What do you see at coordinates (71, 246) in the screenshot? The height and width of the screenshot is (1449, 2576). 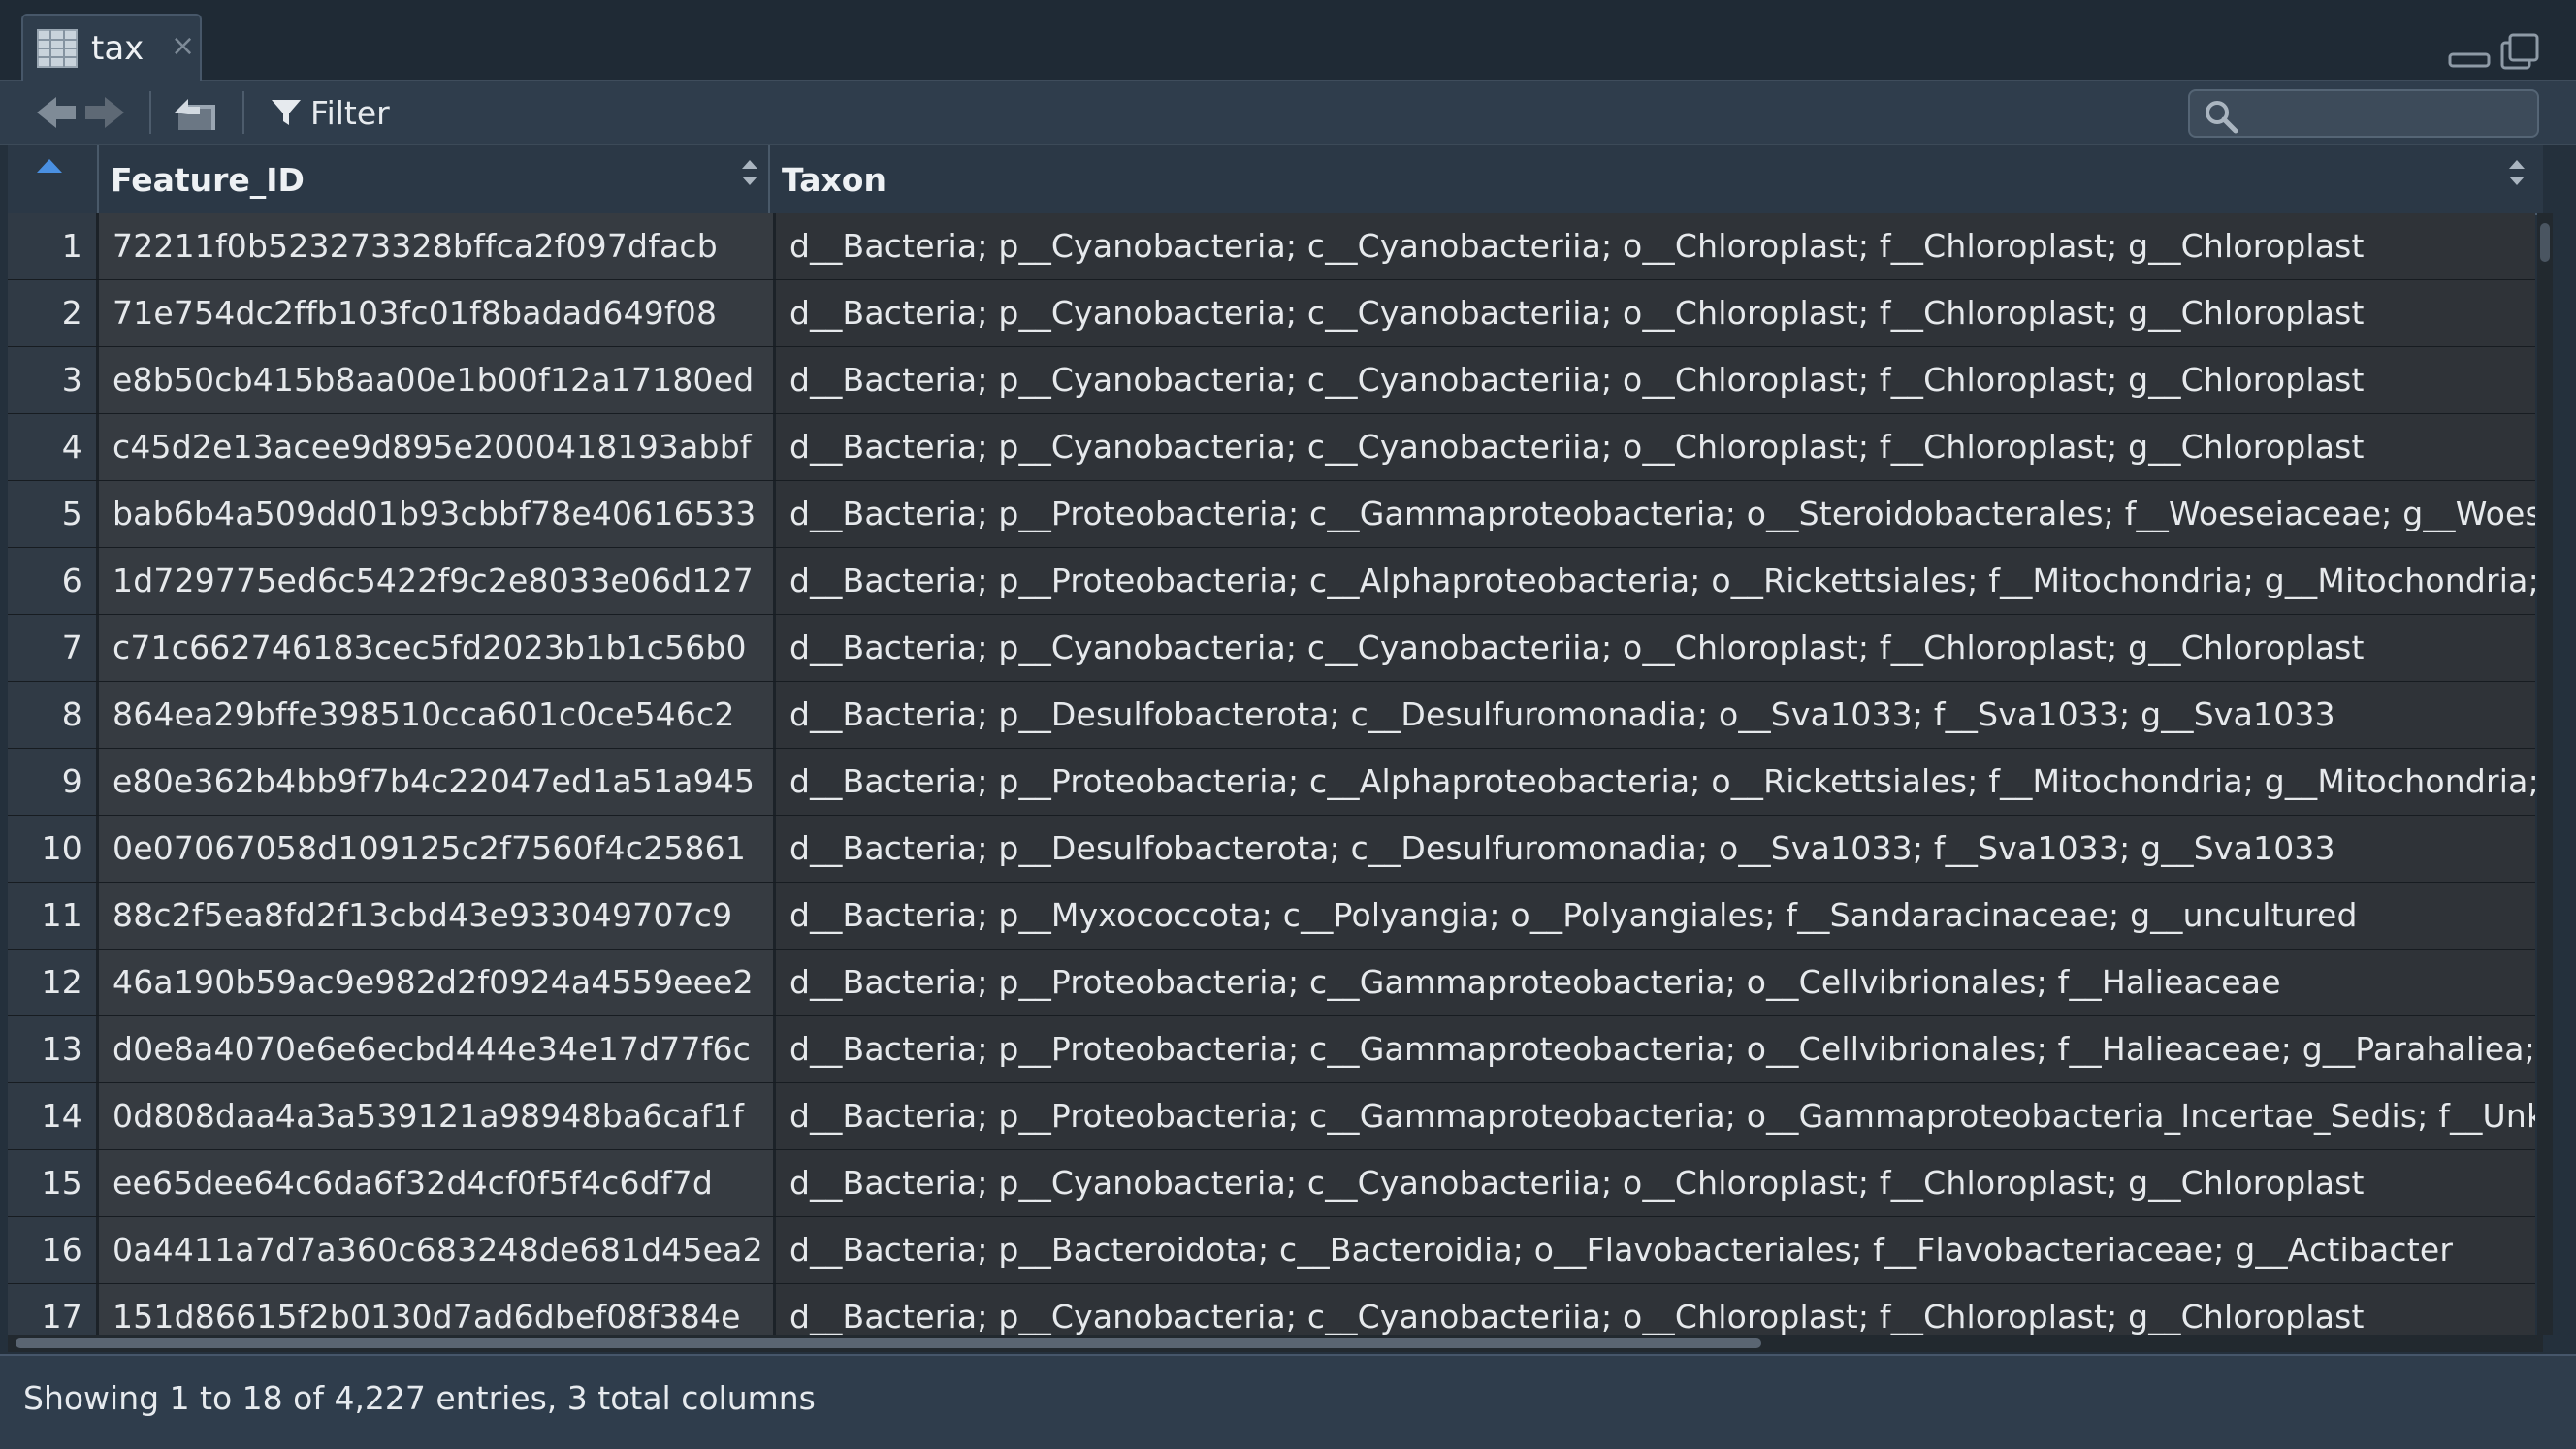 I see `row-index: 1` at bounding box center [71, 246].